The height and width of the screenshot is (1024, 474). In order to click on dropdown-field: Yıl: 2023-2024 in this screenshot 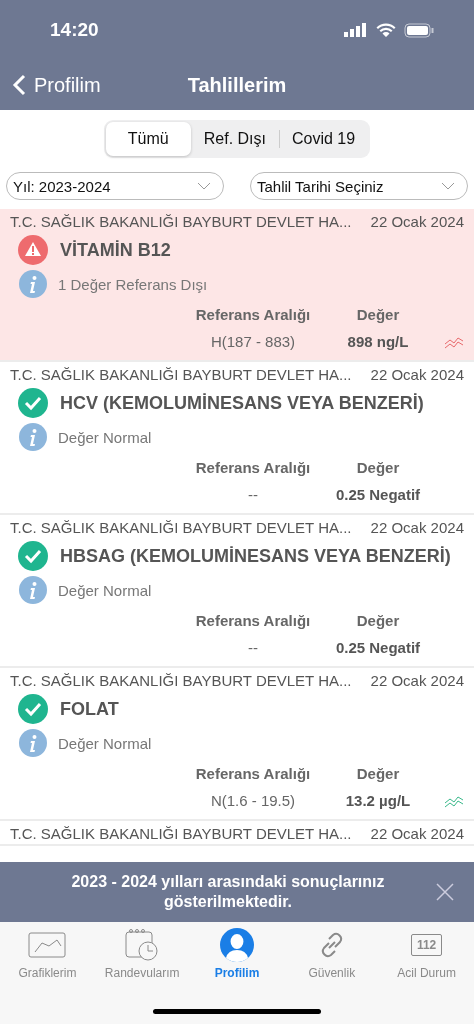, I will do `click(115, 186)`.